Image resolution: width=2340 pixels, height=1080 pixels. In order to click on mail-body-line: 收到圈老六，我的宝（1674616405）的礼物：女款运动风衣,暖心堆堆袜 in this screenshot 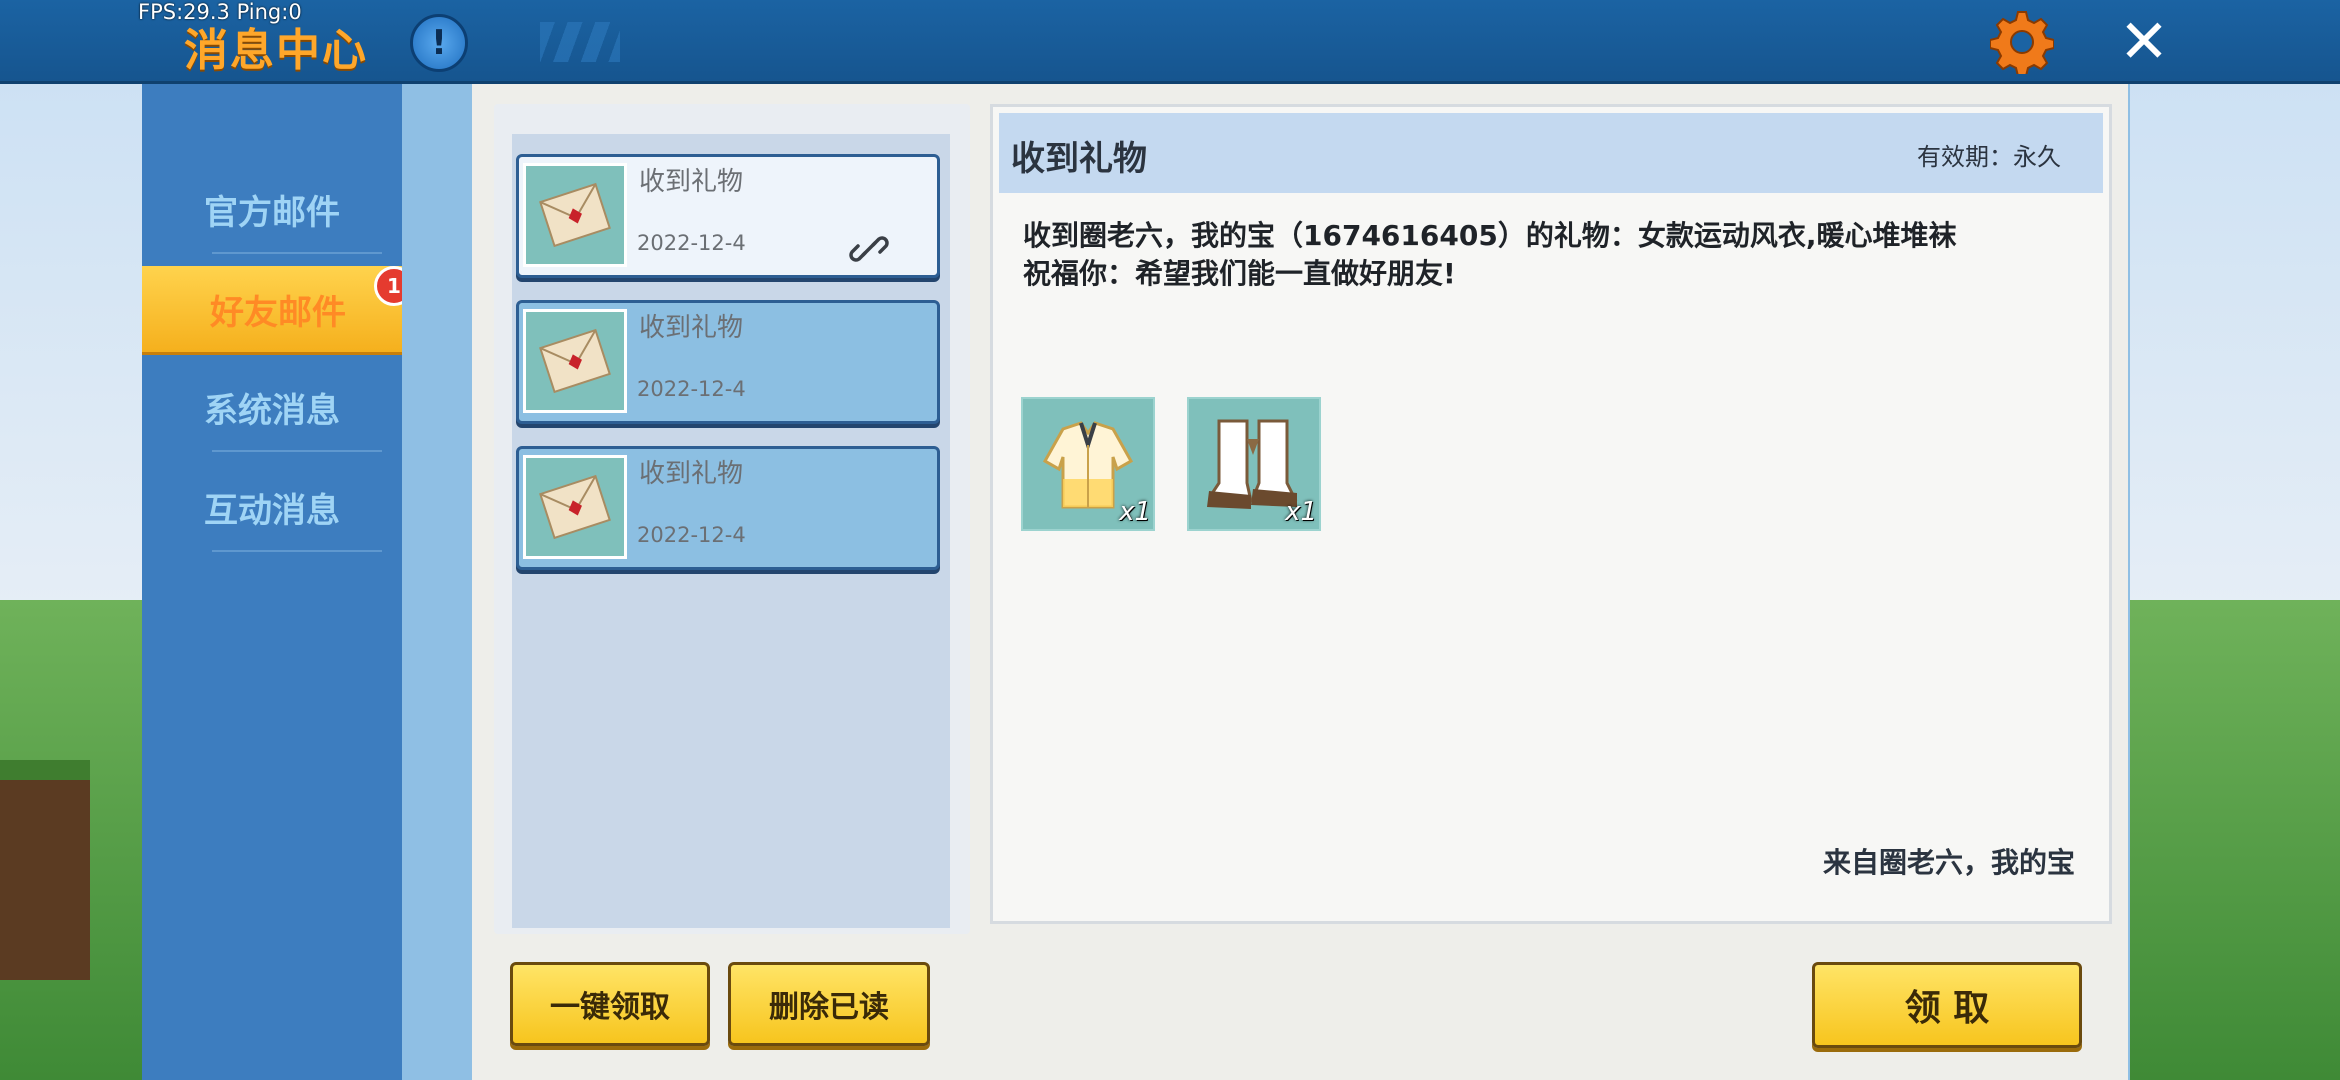, I will do `click(1490, 235)`.